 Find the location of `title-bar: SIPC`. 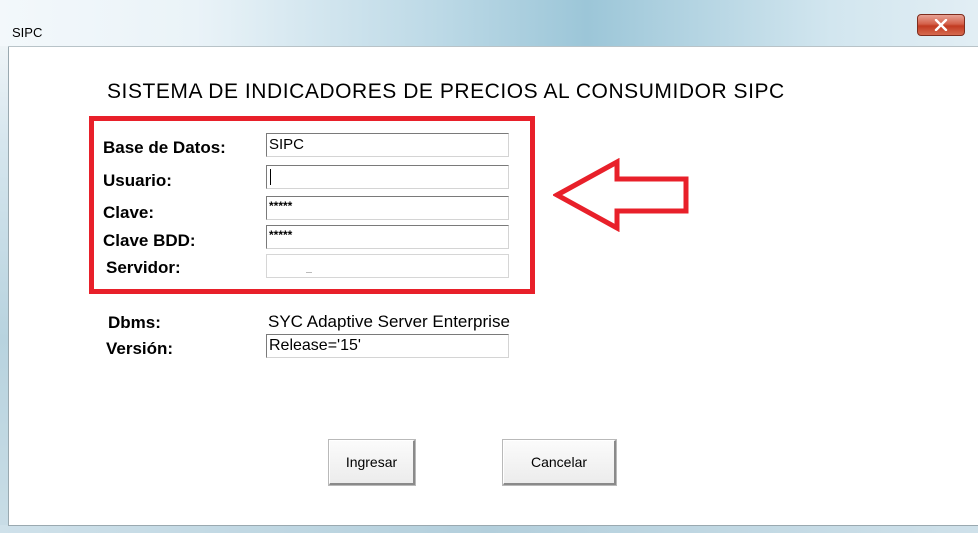

title-bar: SIPC is located at coordinates (489, 23).